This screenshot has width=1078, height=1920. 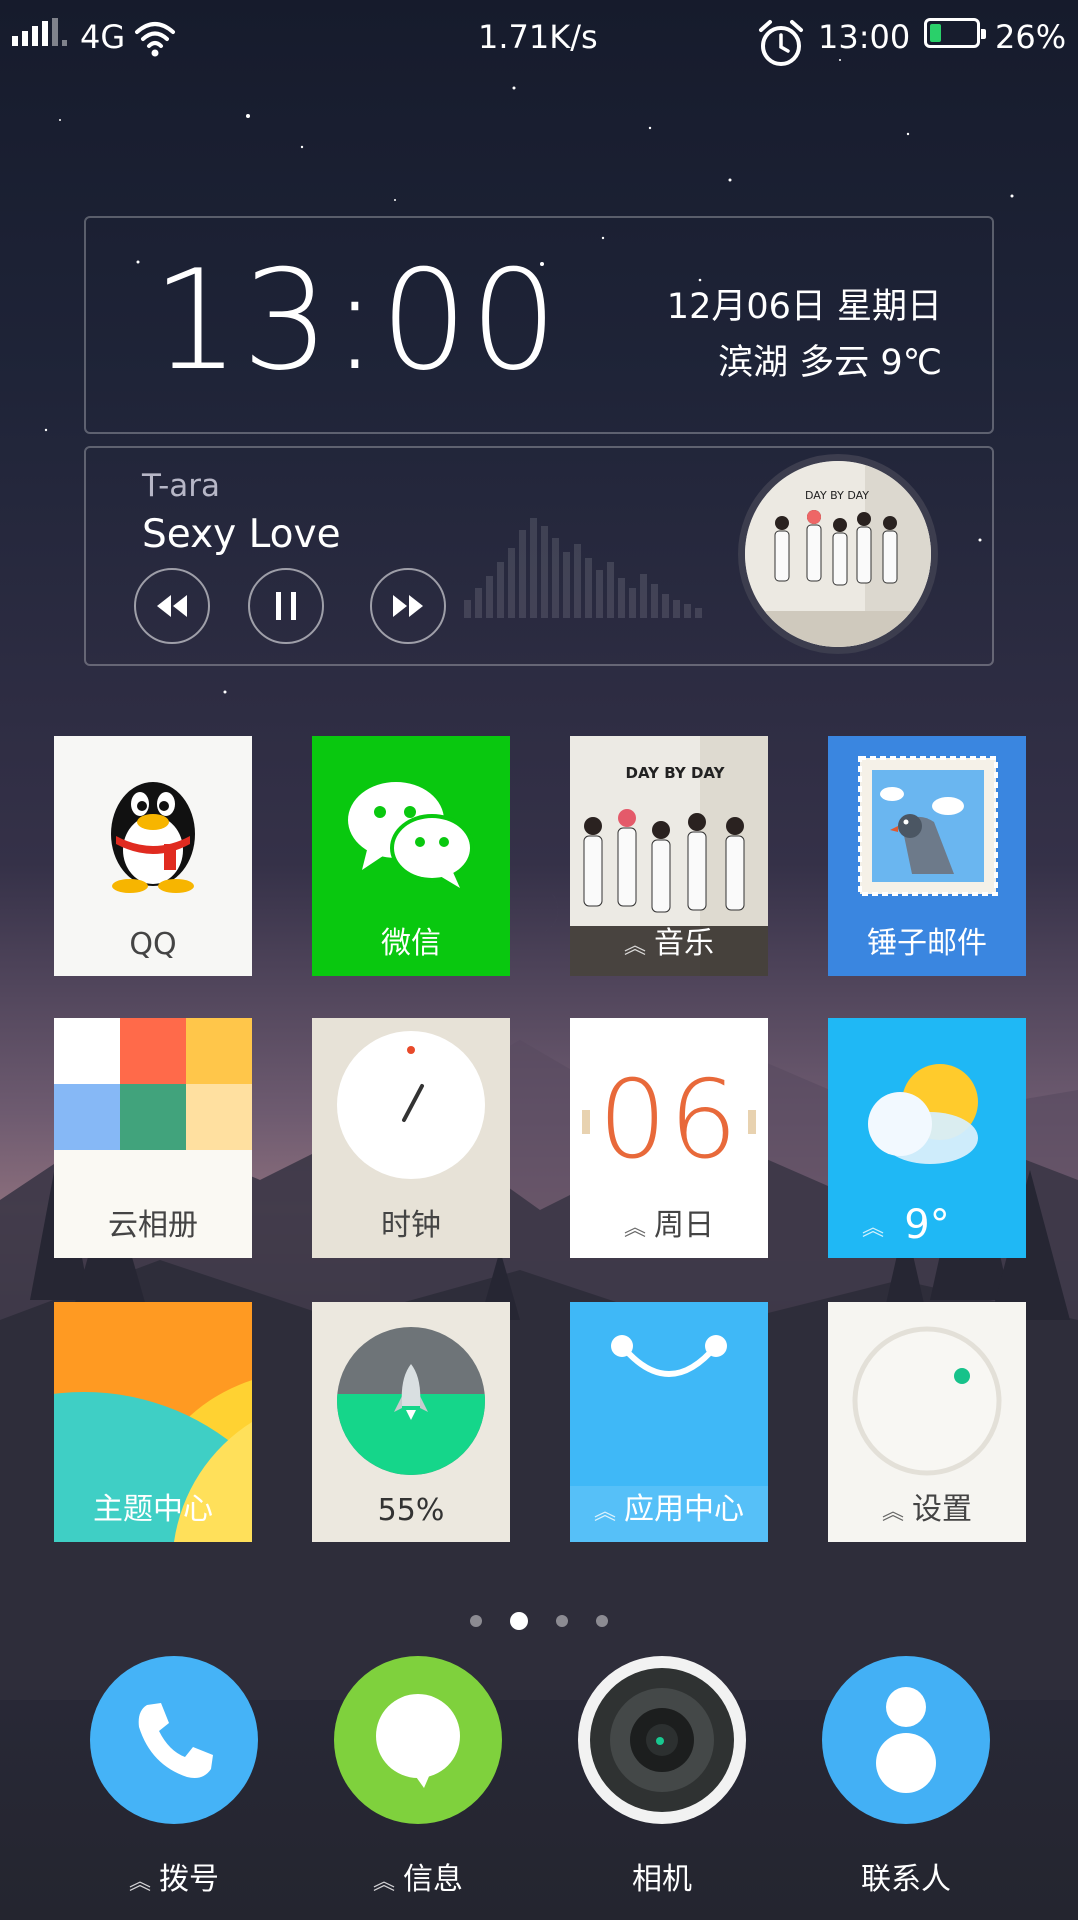 What do you see at coordinates (927, 1401) in the screenshot?
I see `settings-knob-icon` at bounding box center [927, 1401].